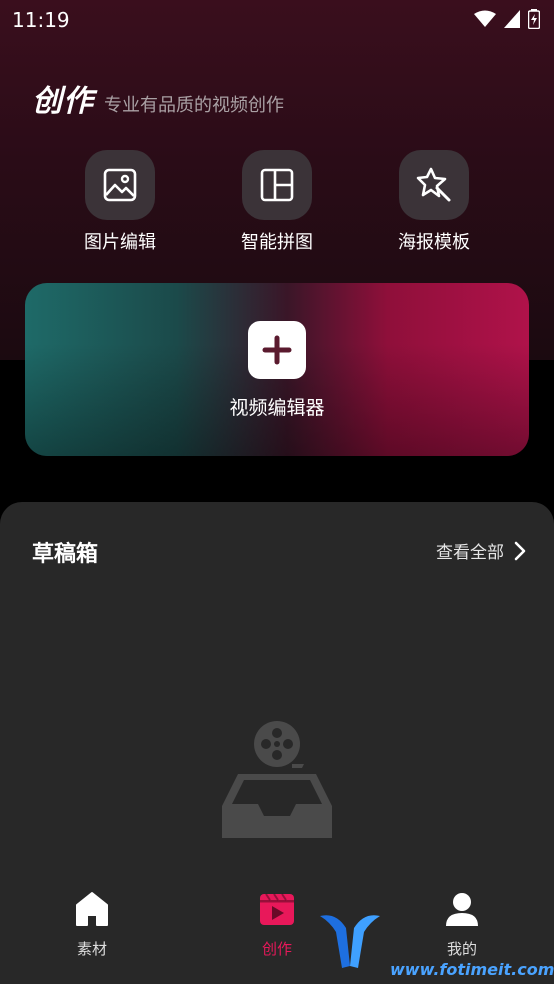 The image size is (554, 984). What do you see at coordinates (277, 408) in the screenshot?
I see `video-editor-label: 视频编辑器` at bounding box center [277, 408].